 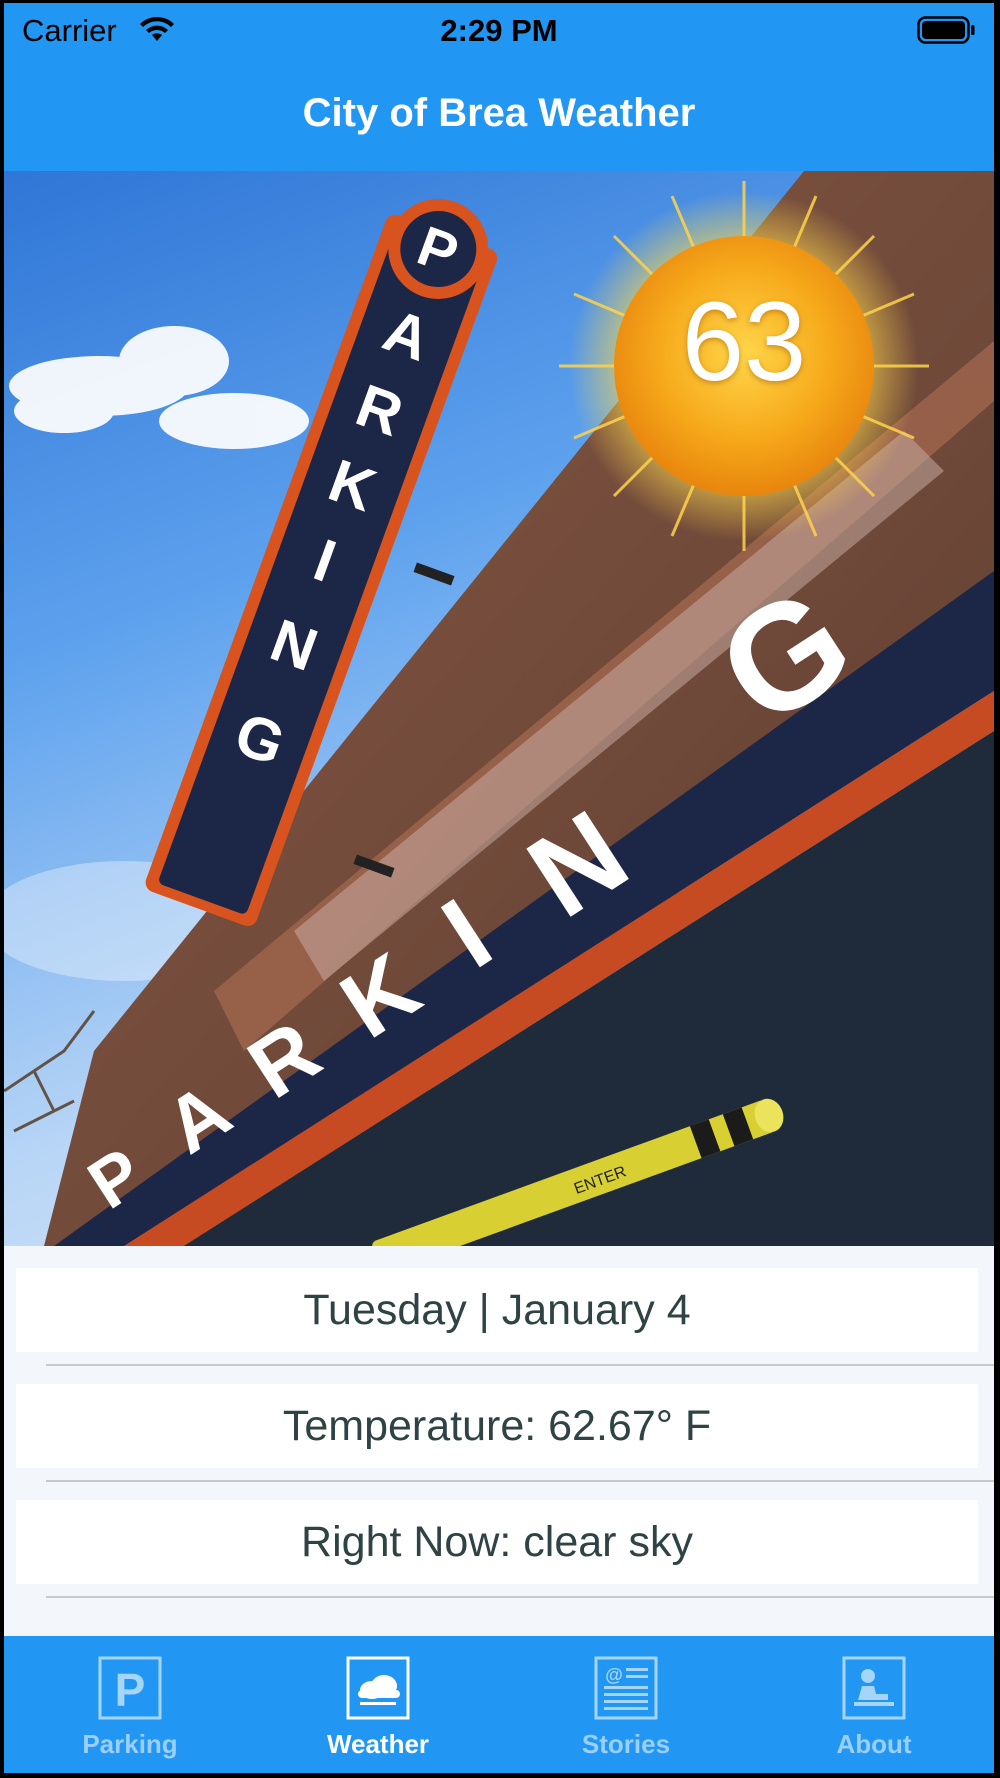 I want to click on battery-icon, so click(x=946, y=30).